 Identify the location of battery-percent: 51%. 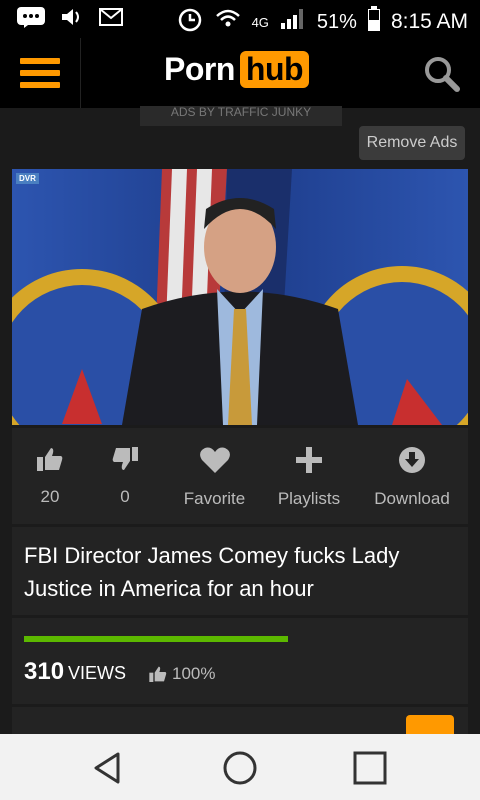
(336, 21).